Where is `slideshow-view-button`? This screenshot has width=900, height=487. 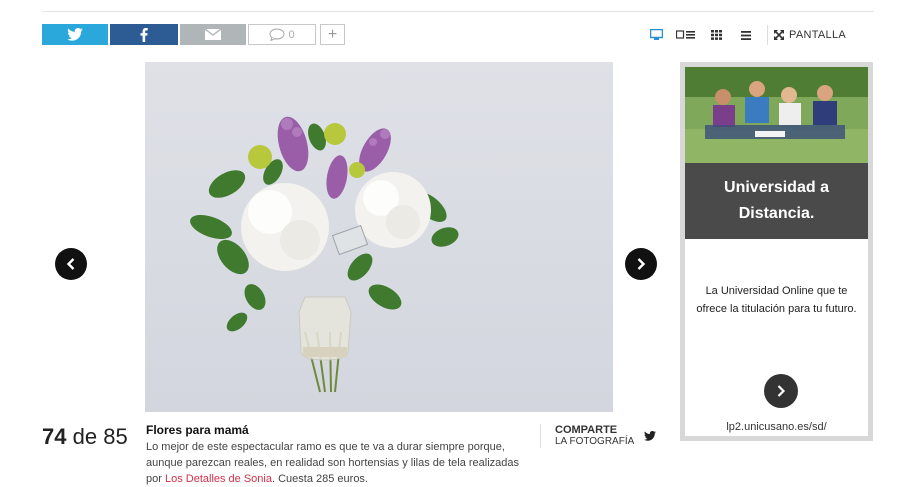
slideshow-view-button is located at coordinates (656, 35).